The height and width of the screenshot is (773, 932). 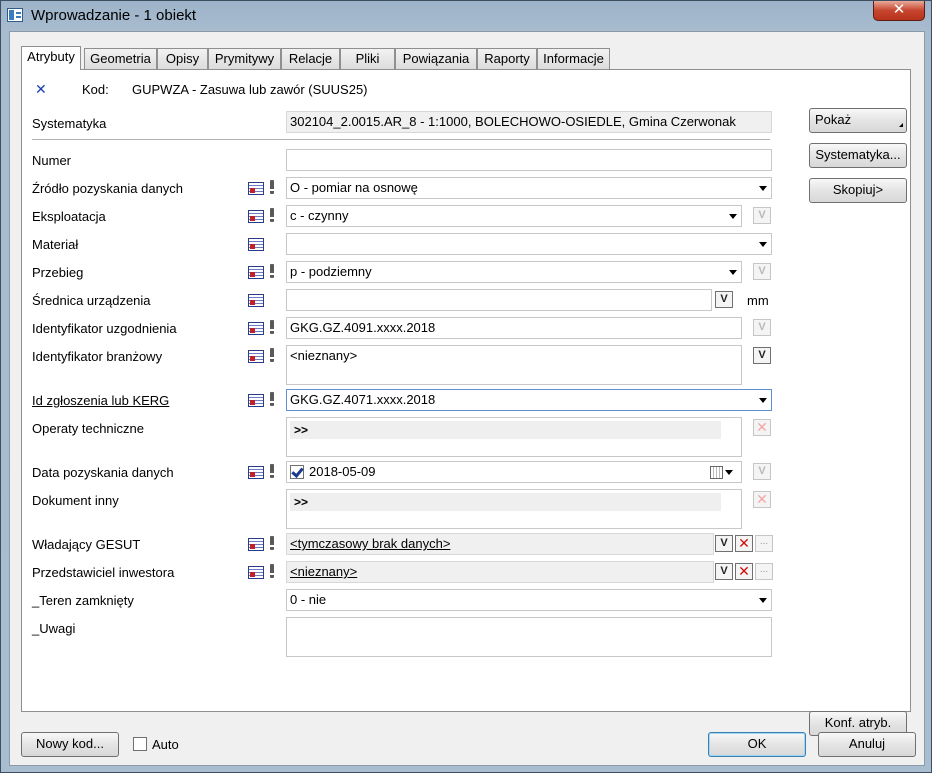 I want to click on skopiuj-button: Skopiuj>, so click(x=858, y=190).